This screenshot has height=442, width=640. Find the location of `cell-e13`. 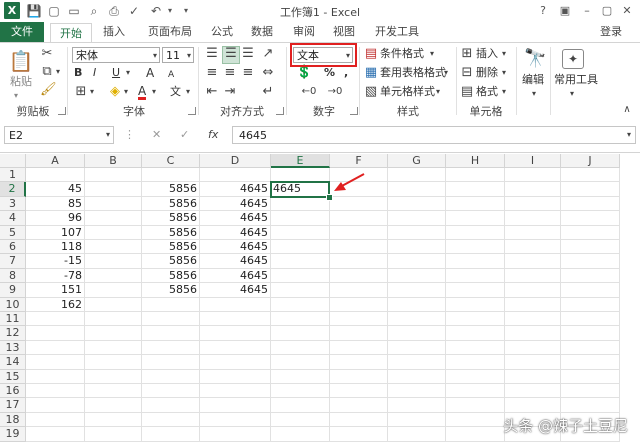

cell-e13 is located at coordinates (300, 348).